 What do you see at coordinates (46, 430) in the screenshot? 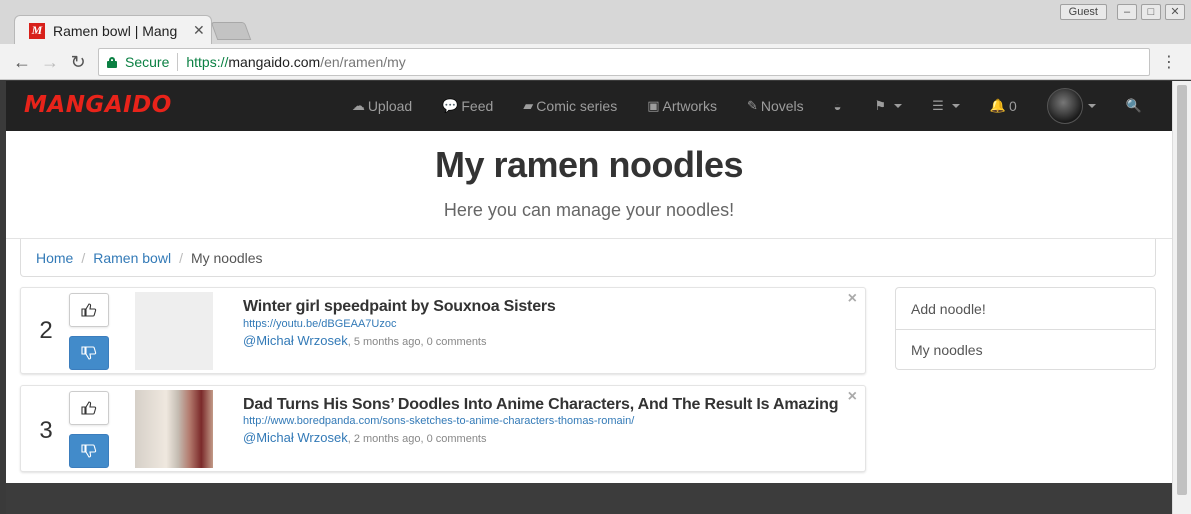
I see `noodle-score: 3` at bounding box center [46, 430].